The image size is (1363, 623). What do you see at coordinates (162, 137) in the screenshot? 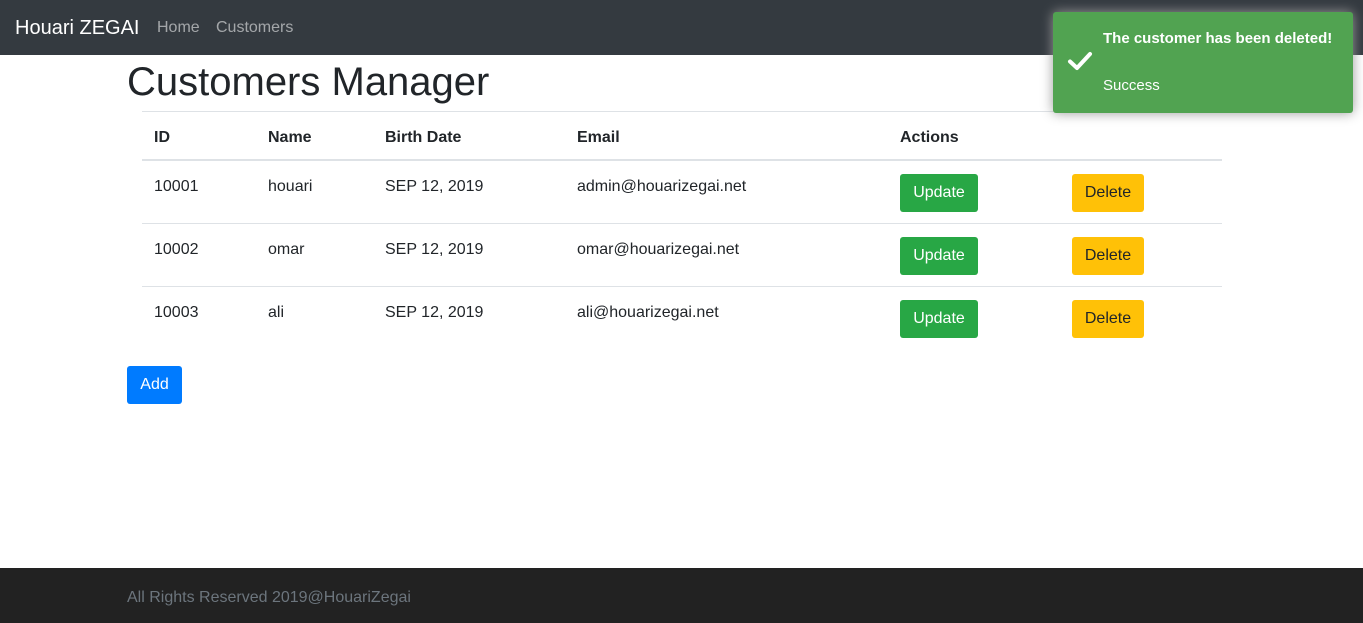
I see `header-id: ID` at bounding box center [162, 137].